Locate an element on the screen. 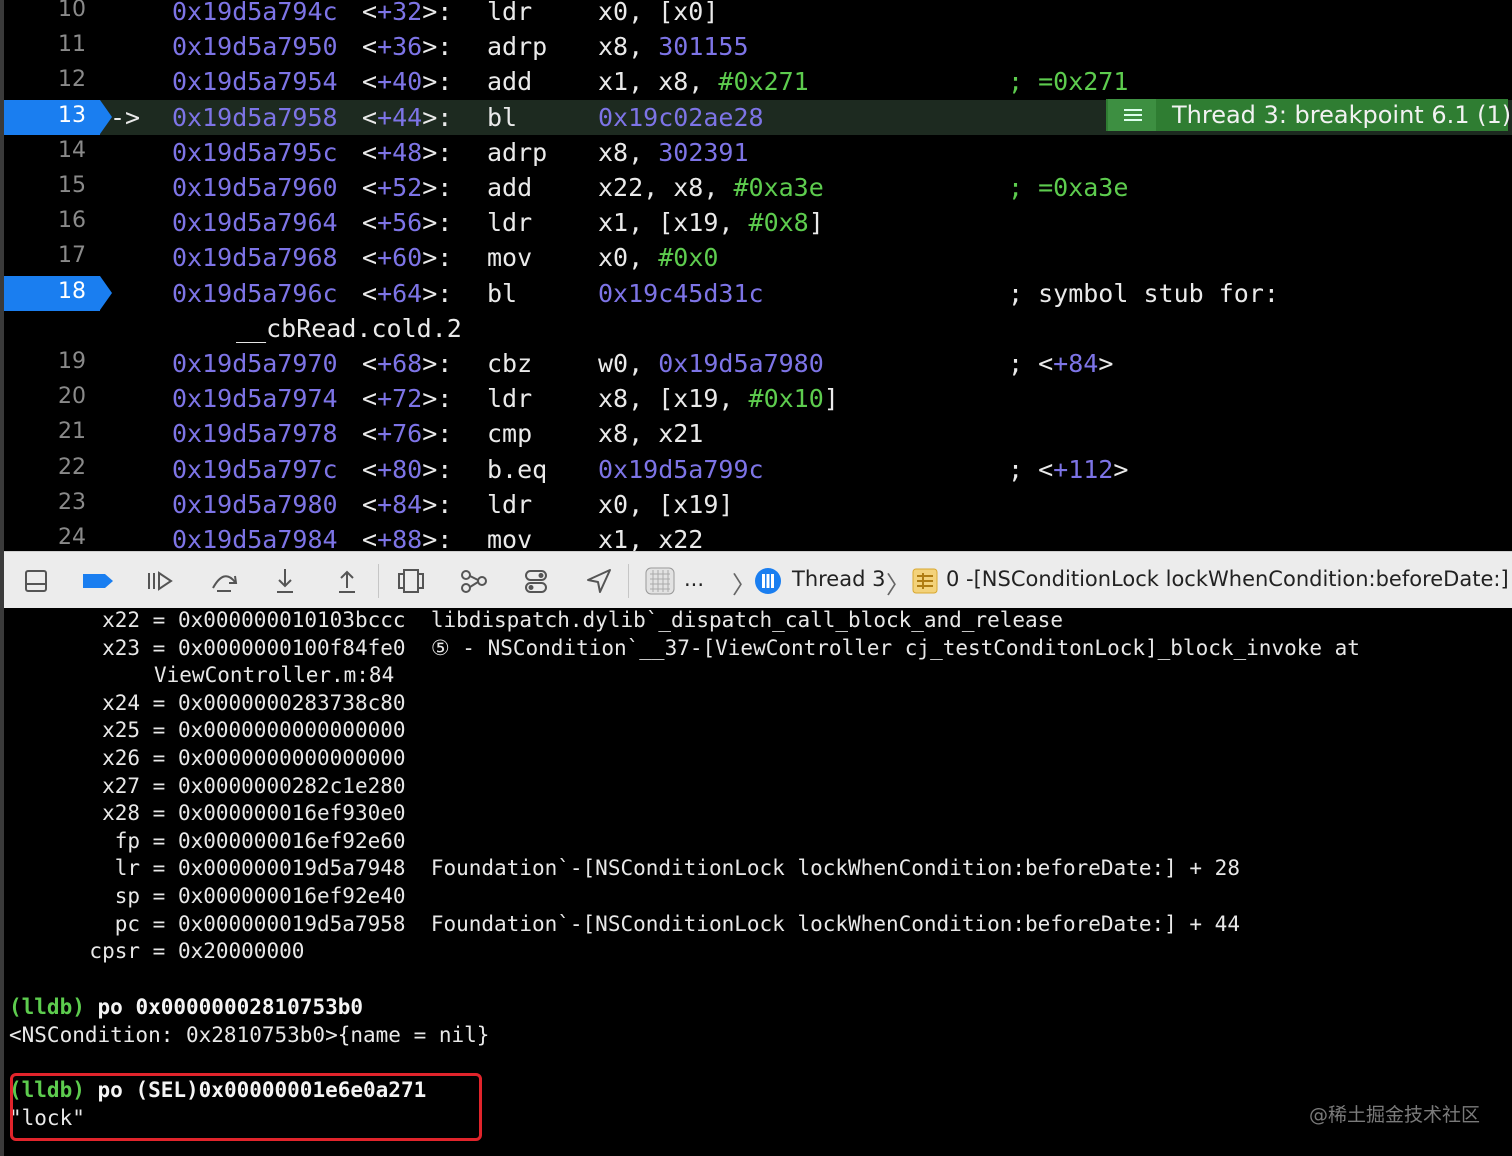 The width and height of the screenshot is (1512, 1156). register-row: x28 = 0x000000016ef930e0 is located at coordinates (204, 813).